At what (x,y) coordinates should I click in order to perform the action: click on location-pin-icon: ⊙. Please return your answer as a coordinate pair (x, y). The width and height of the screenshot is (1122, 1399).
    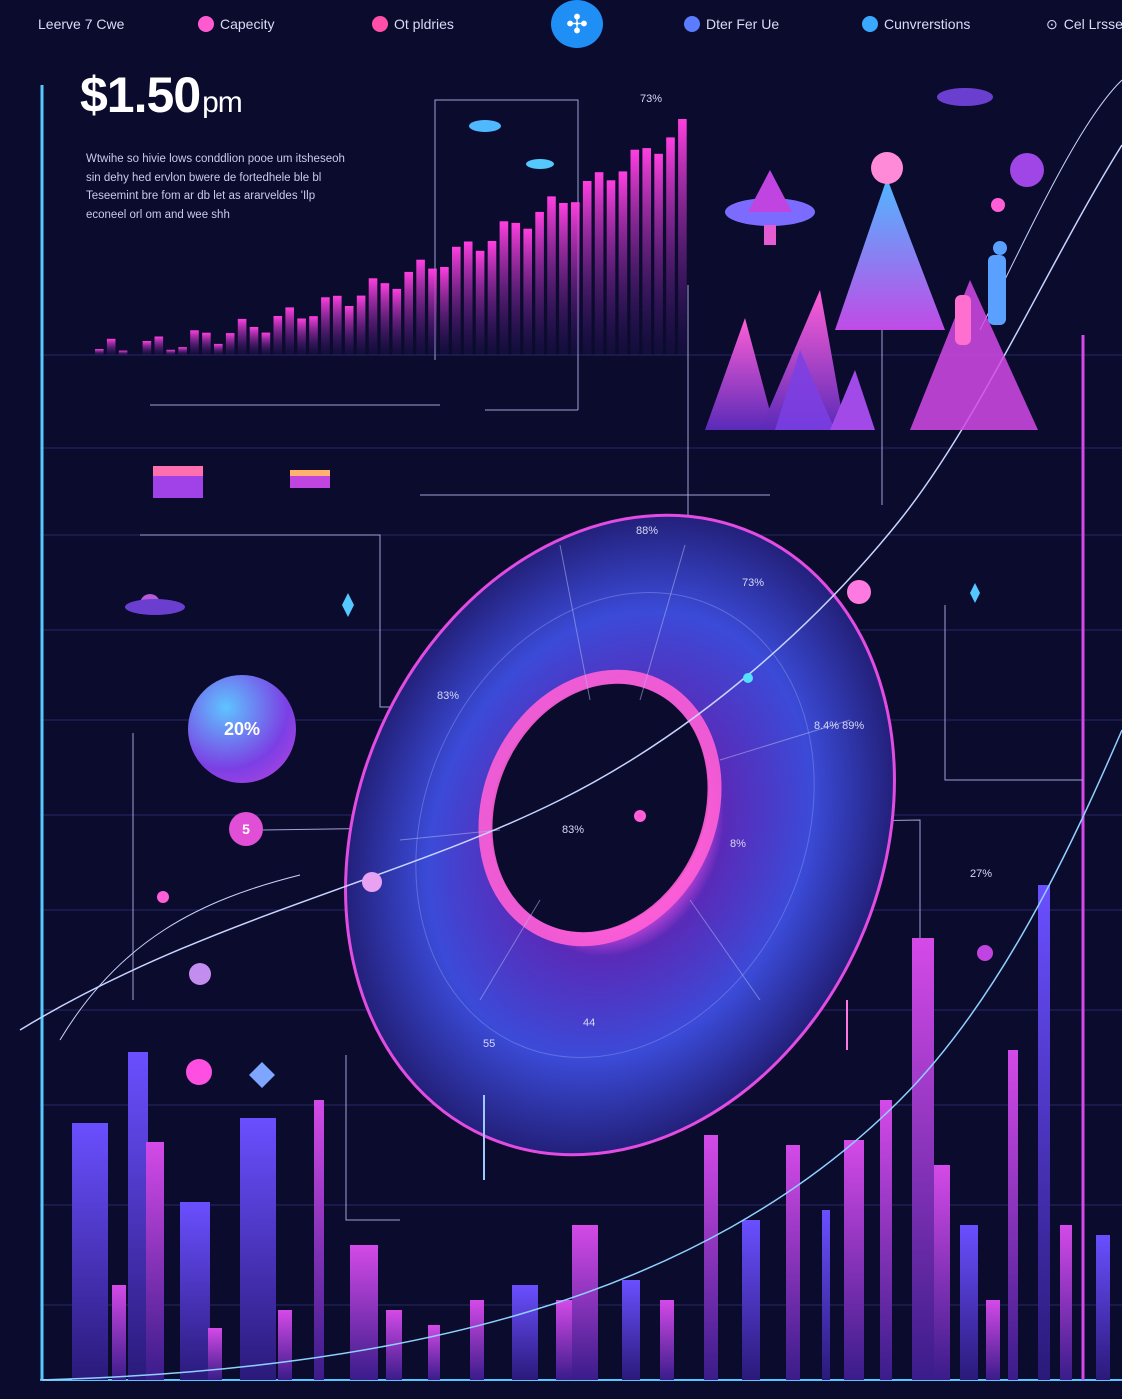
    Looking at the image, I should click on (1052, 23).